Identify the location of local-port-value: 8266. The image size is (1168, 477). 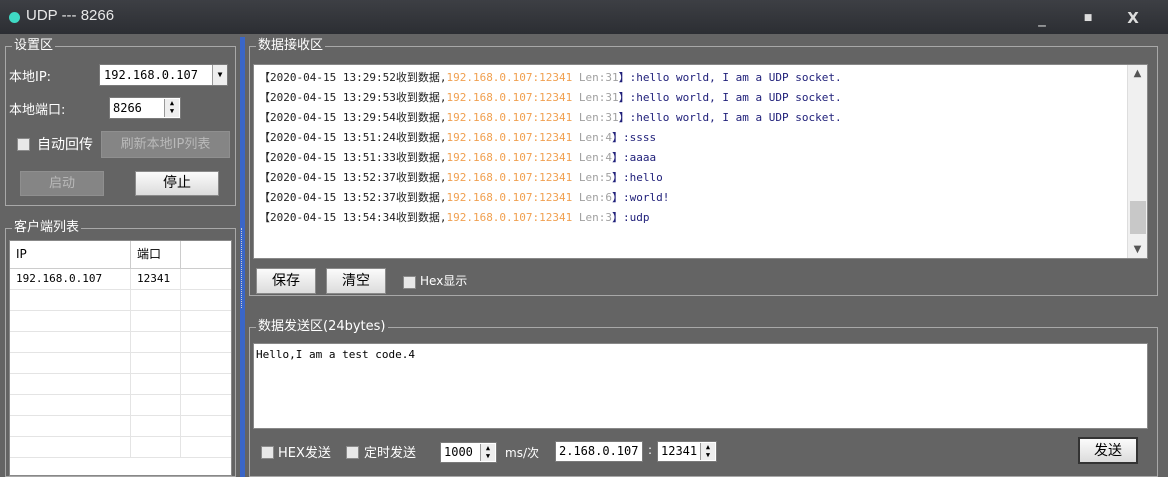
(127, 108).